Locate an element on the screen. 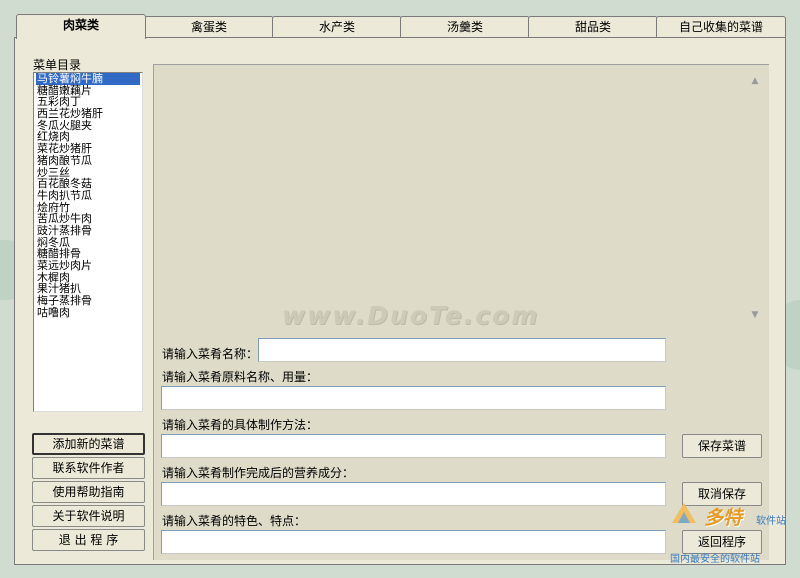  scroll-up-icon: ▲ is located at coordinates (755, 81).